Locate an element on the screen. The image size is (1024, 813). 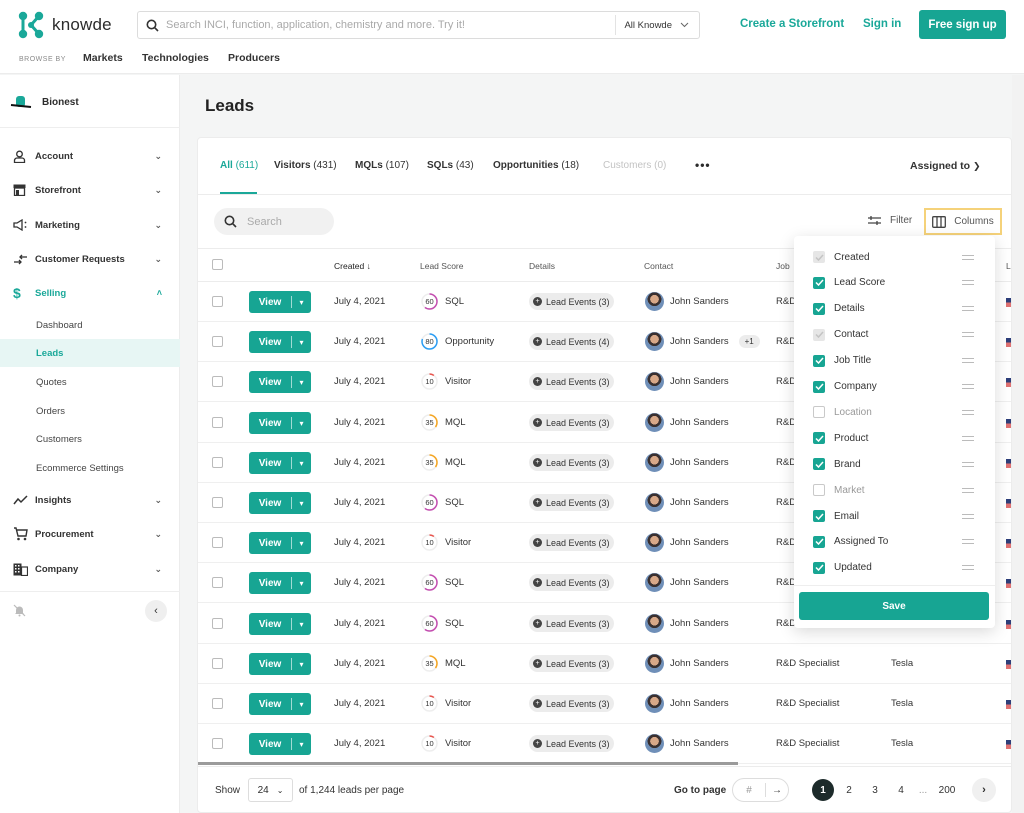
free-signup-button: Free sign up is located at coordinates (962, 24).